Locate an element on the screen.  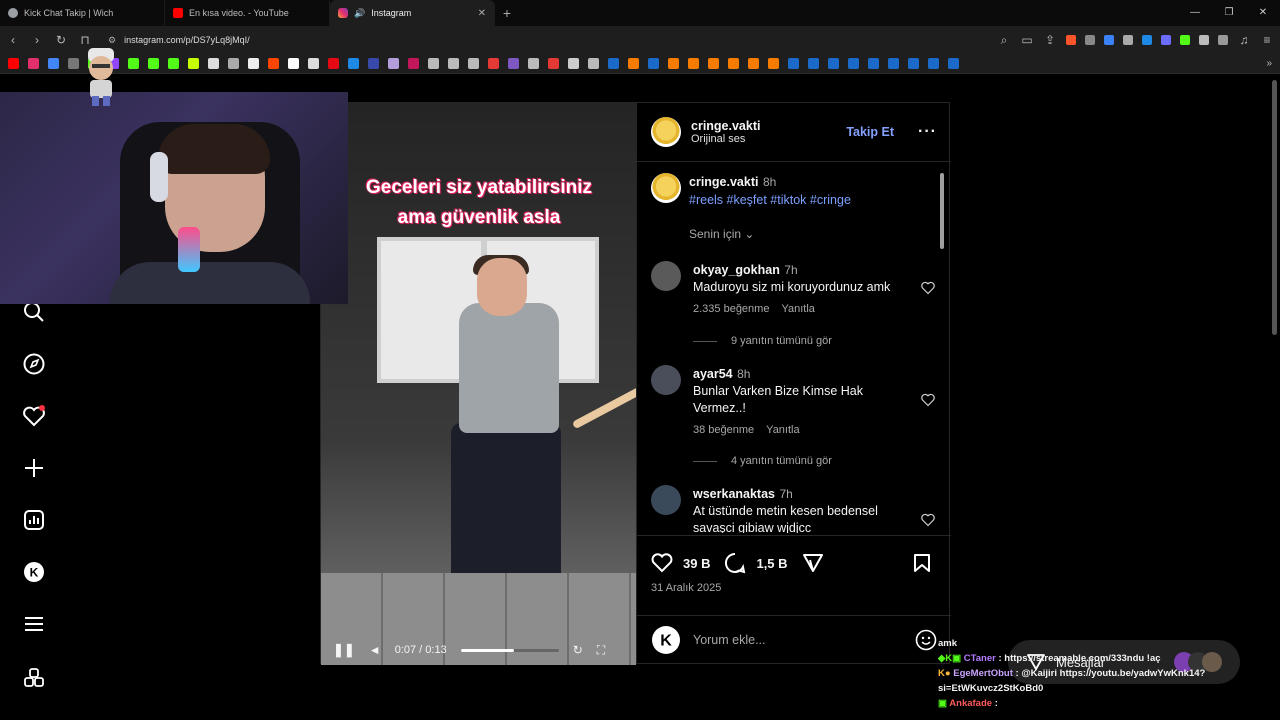
view-replies-link: 4 yanıtın tümünü gör is located at coordinates (762, 461).